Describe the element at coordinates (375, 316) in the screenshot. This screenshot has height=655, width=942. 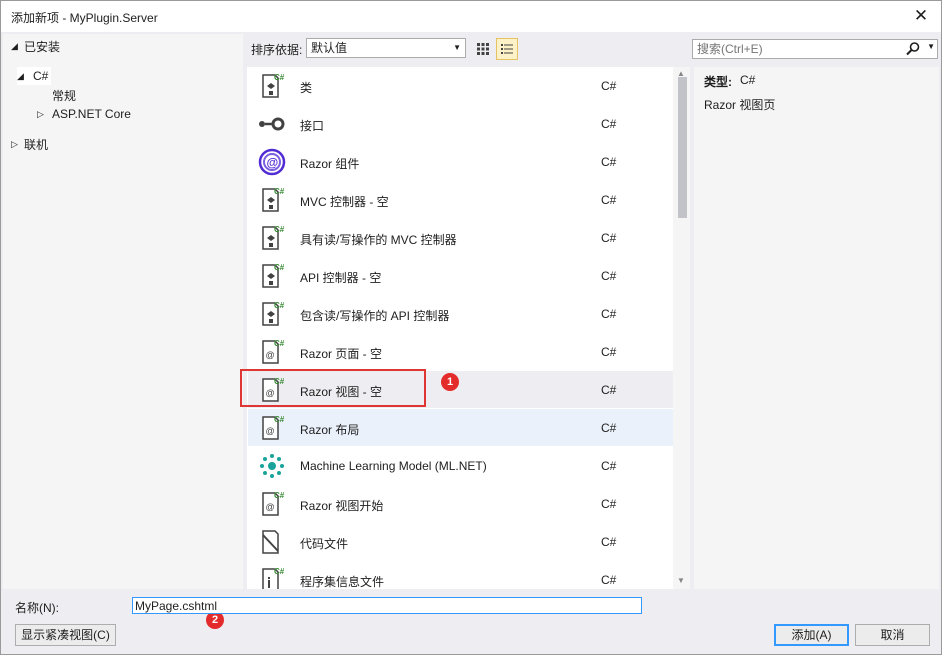
I see `item-name: 包含读/写操作的 API 控制器` at that location.